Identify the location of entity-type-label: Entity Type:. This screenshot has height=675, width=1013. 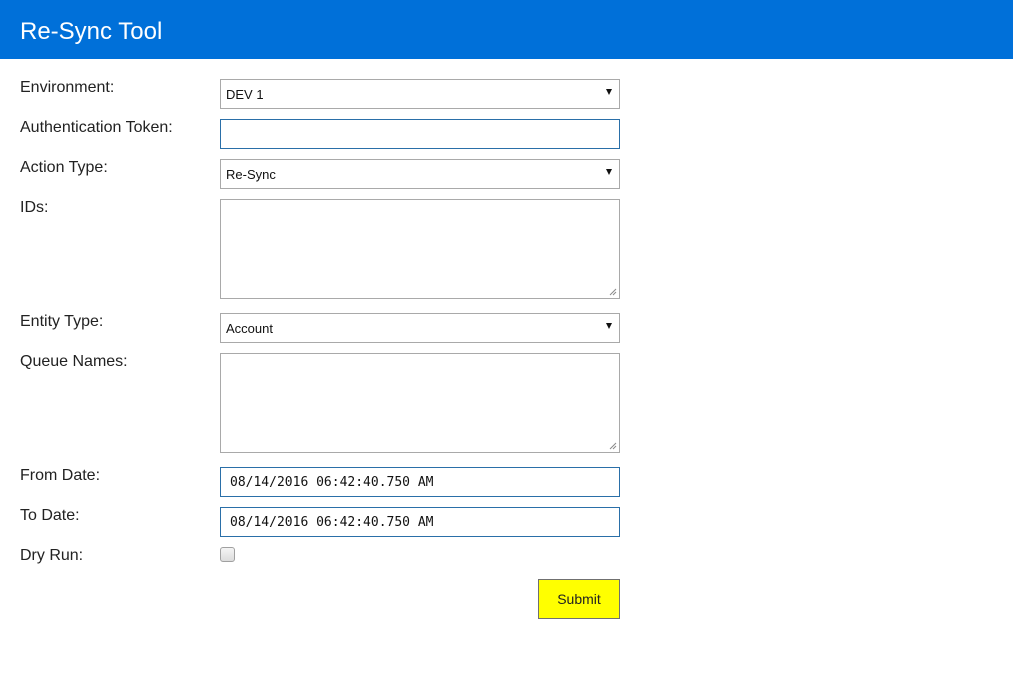
(62, 321).